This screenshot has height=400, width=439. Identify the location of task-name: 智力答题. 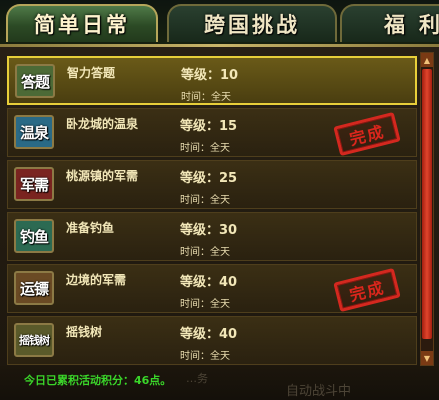
(91, 73).